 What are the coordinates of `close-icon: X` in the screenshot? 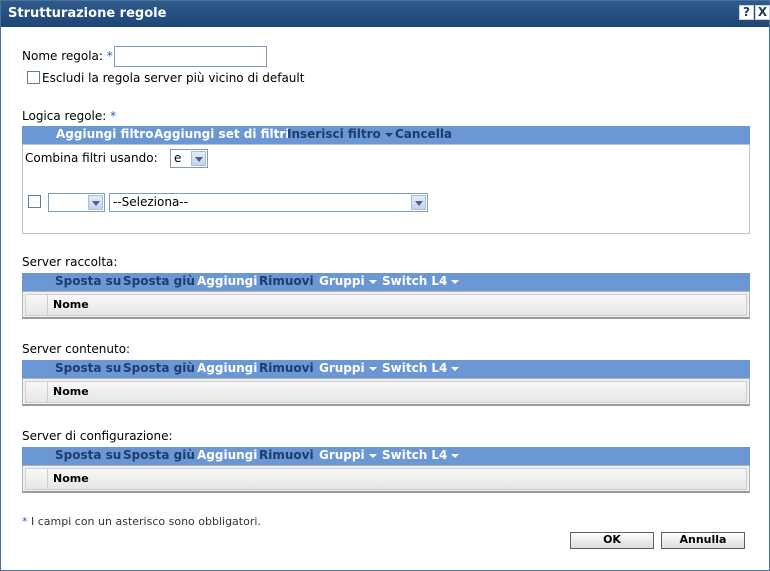 It's located at (762, 12).